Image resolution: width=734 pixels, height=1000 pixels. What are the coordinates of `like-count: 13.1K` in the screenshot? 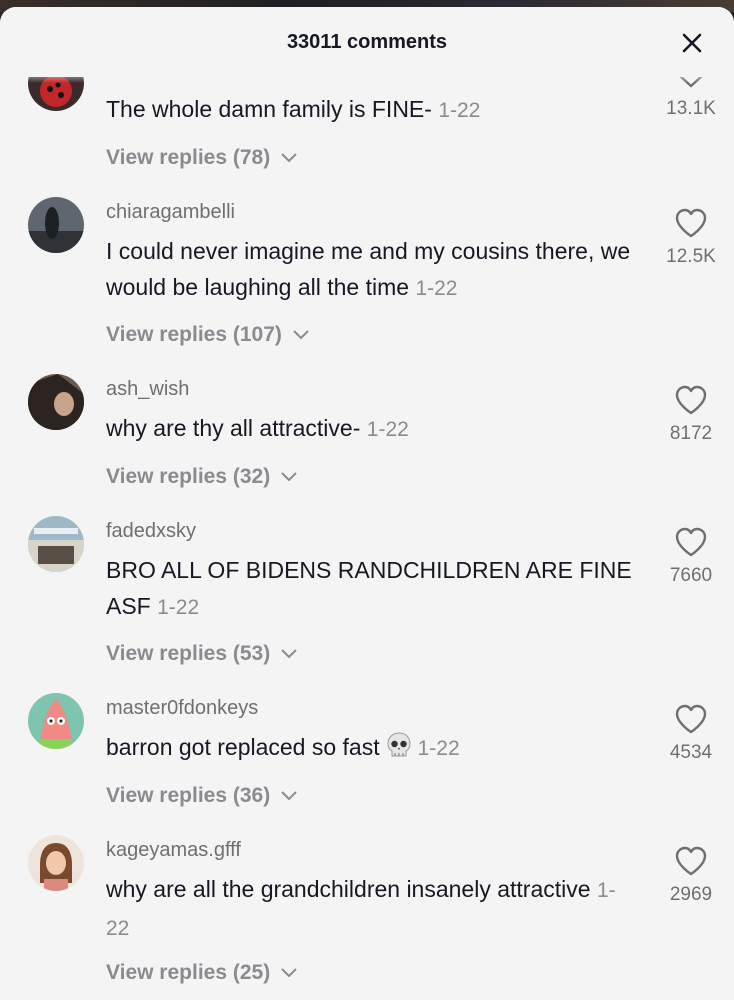 It's located at (691, 108).